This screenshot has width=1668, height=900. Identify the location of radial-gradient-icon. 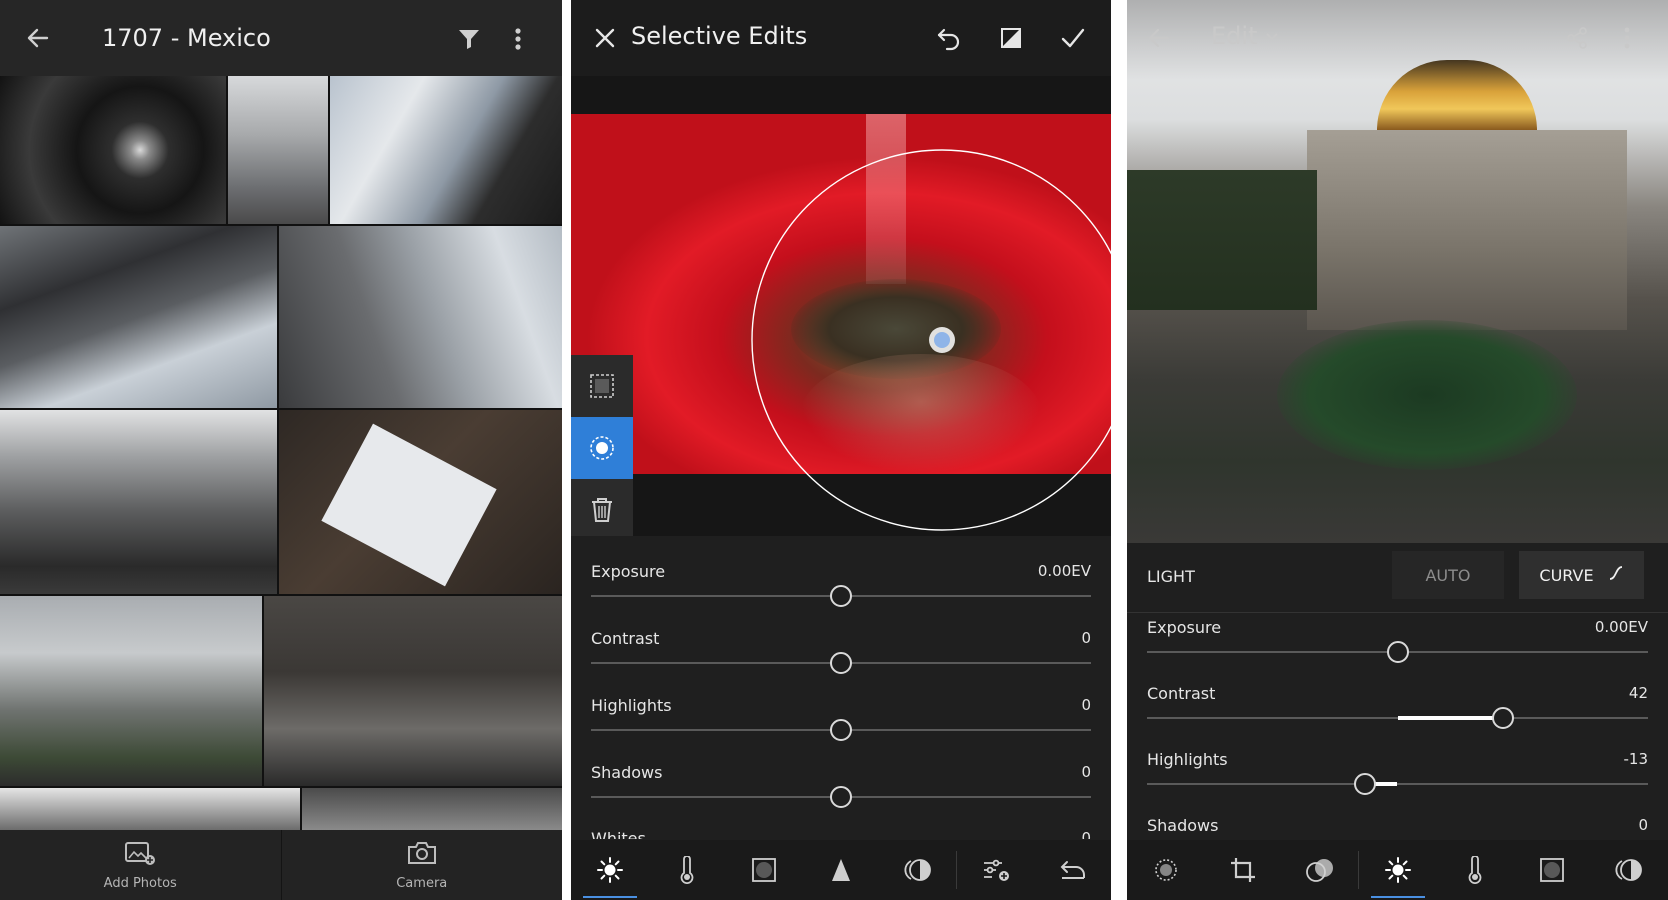
(602, 448).